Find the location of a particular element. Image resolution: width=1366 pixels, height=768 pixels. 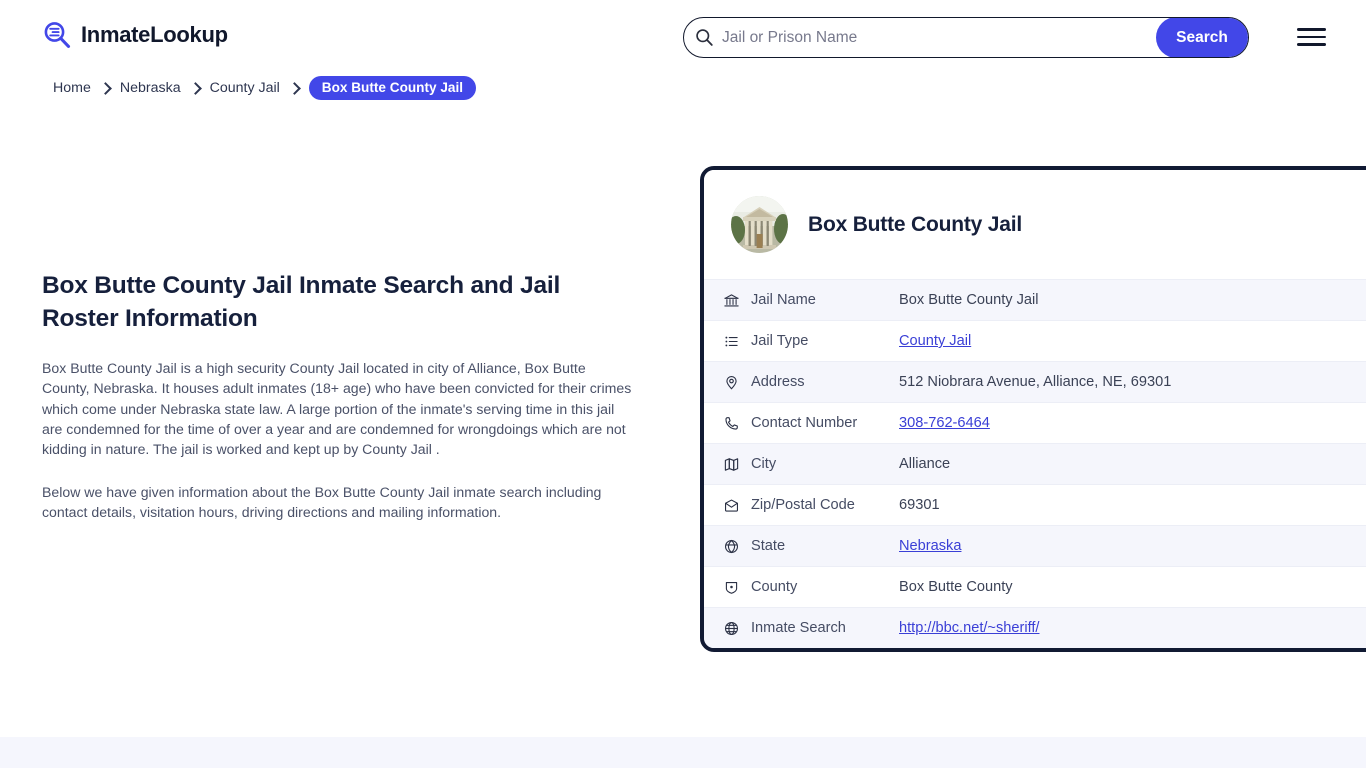

envelope-icon is located at coordinates (737, 505).